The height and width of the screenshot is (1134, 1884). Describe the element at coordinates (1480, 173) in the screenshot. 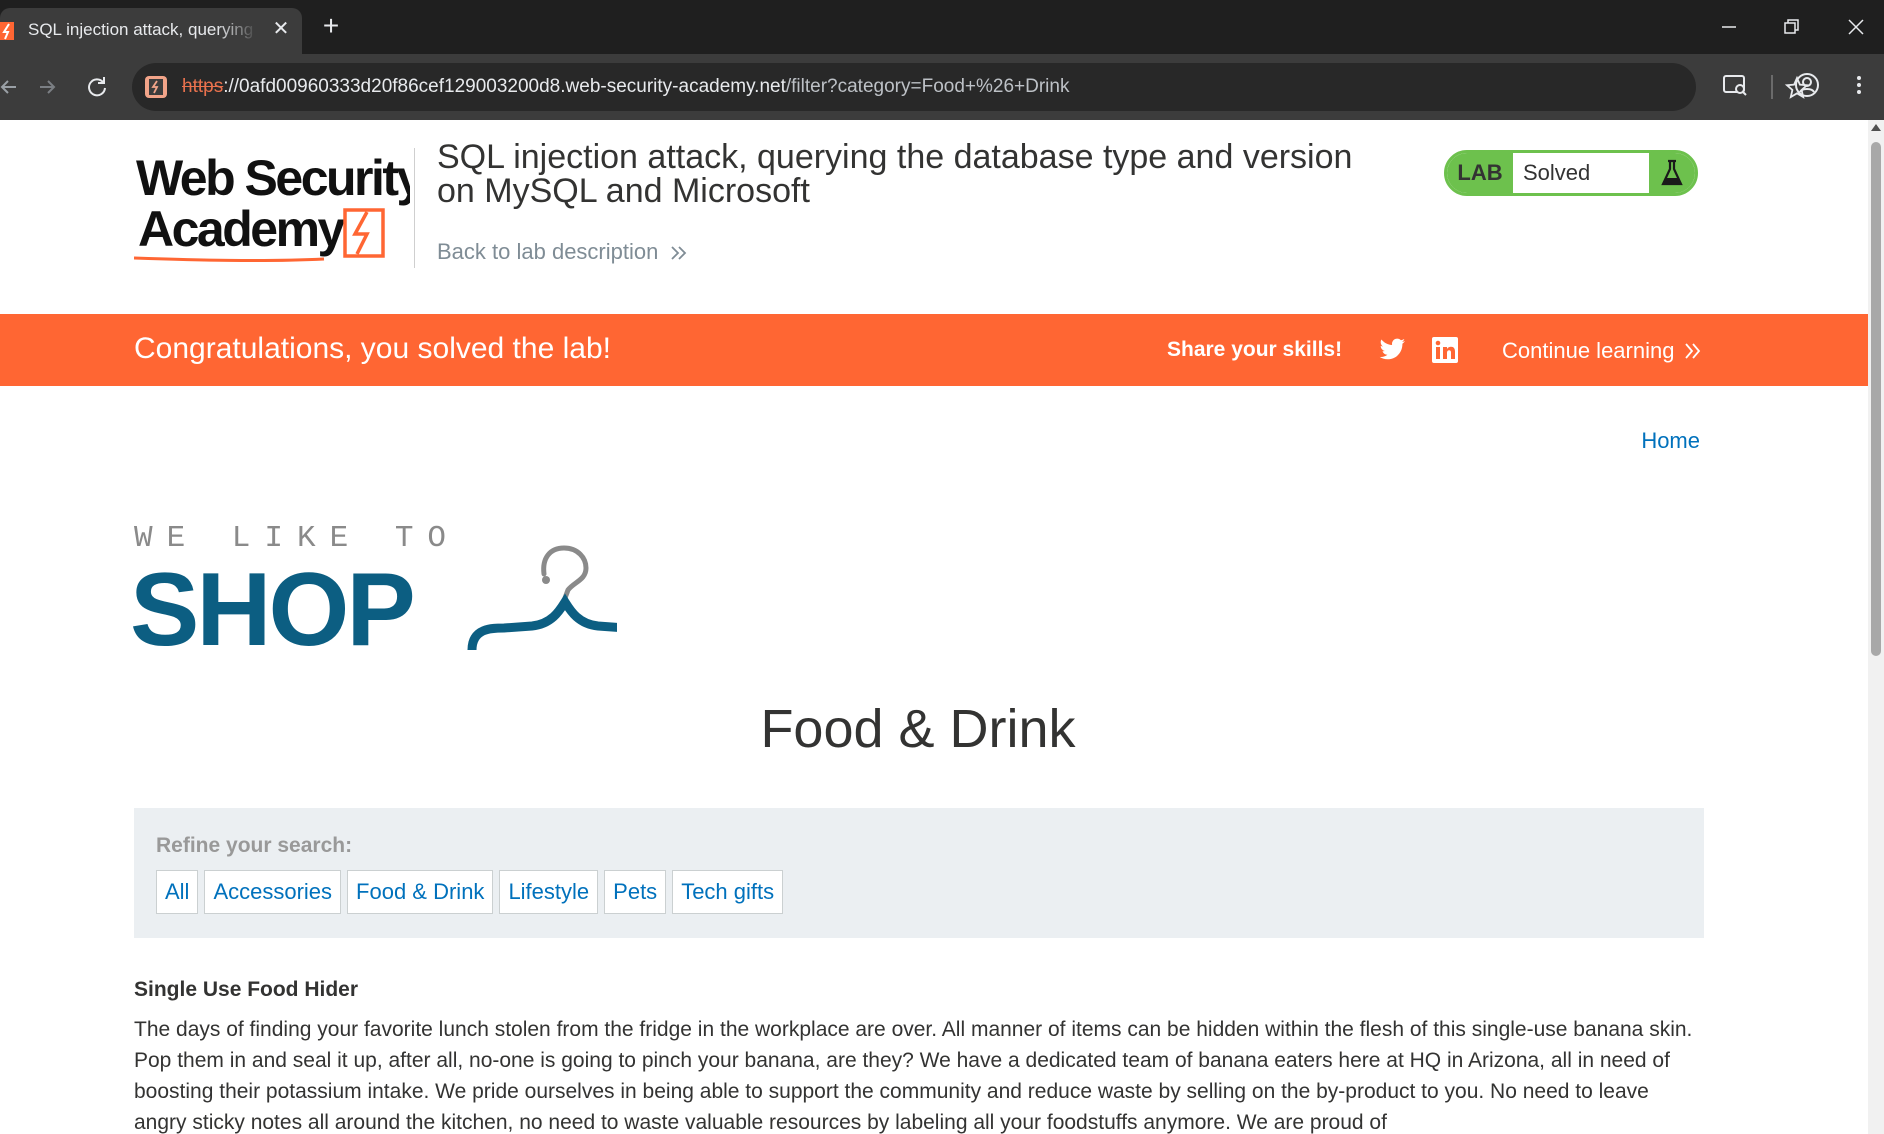

I see `lab-badge: LAB` at that location.